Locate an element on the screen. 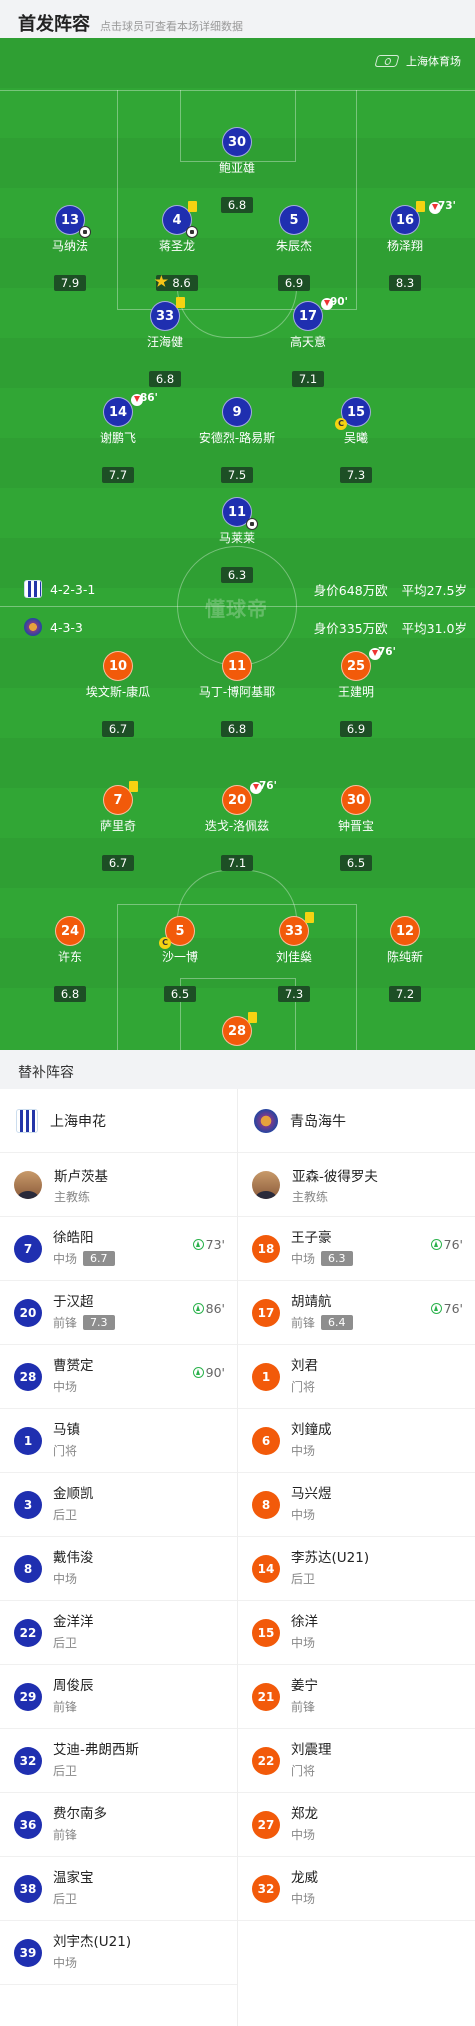 Image resolution: width=475 pixels, height=2026 pixels. page-subtitle: 点击球员可查看本场详细数据 is located at coordinates (171, 26).